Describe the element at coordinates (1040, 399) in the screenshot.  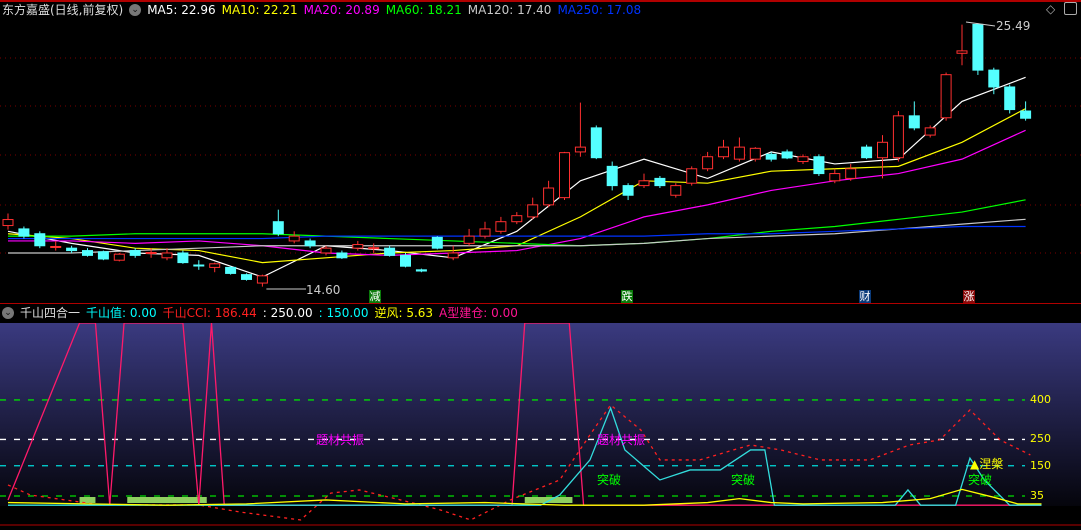
I see `level-400-label: 400` at that location.